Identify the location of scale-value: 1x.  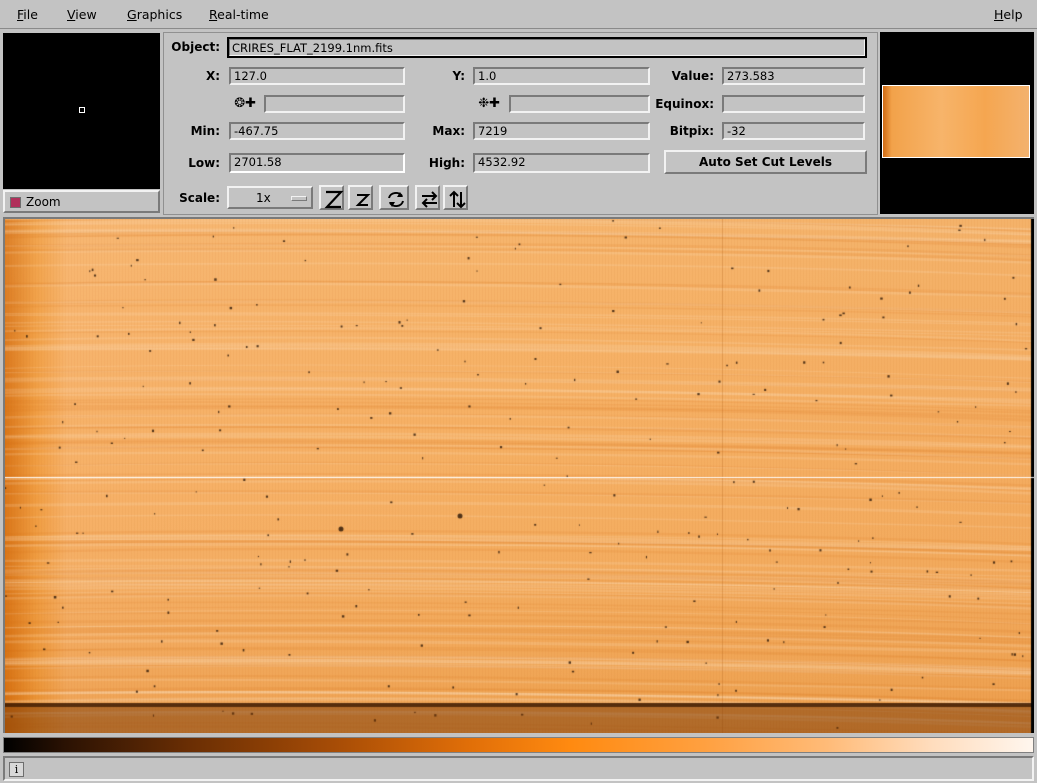
(263, 198).